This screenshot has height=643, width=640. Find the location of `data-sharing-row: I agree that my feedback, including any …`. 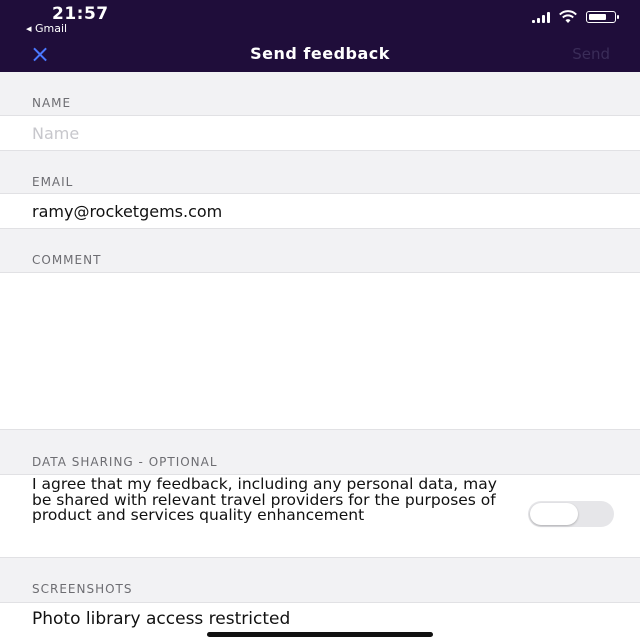

data-sharing-row: I agree that my feedback, including any … is located at coordinates (320, 516).